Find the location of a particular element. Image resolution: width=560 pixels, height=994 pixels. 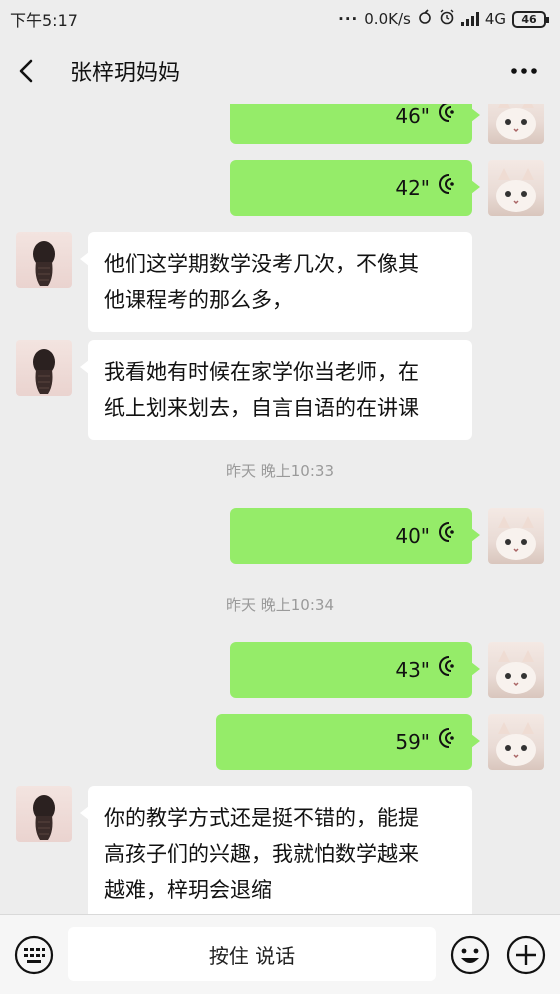

hotspot-icon is located at coordinates (425, 19).